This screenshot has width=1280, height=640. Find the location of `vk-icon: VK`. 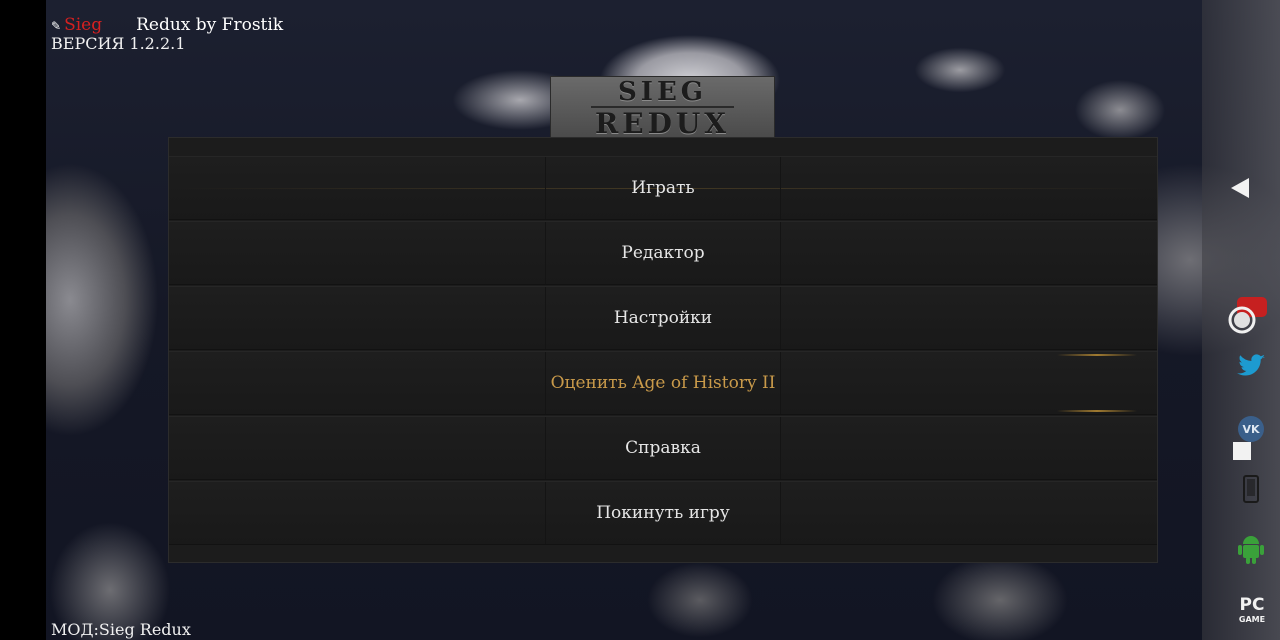

vk-icon: VK is located at coordinates (1251, 429).